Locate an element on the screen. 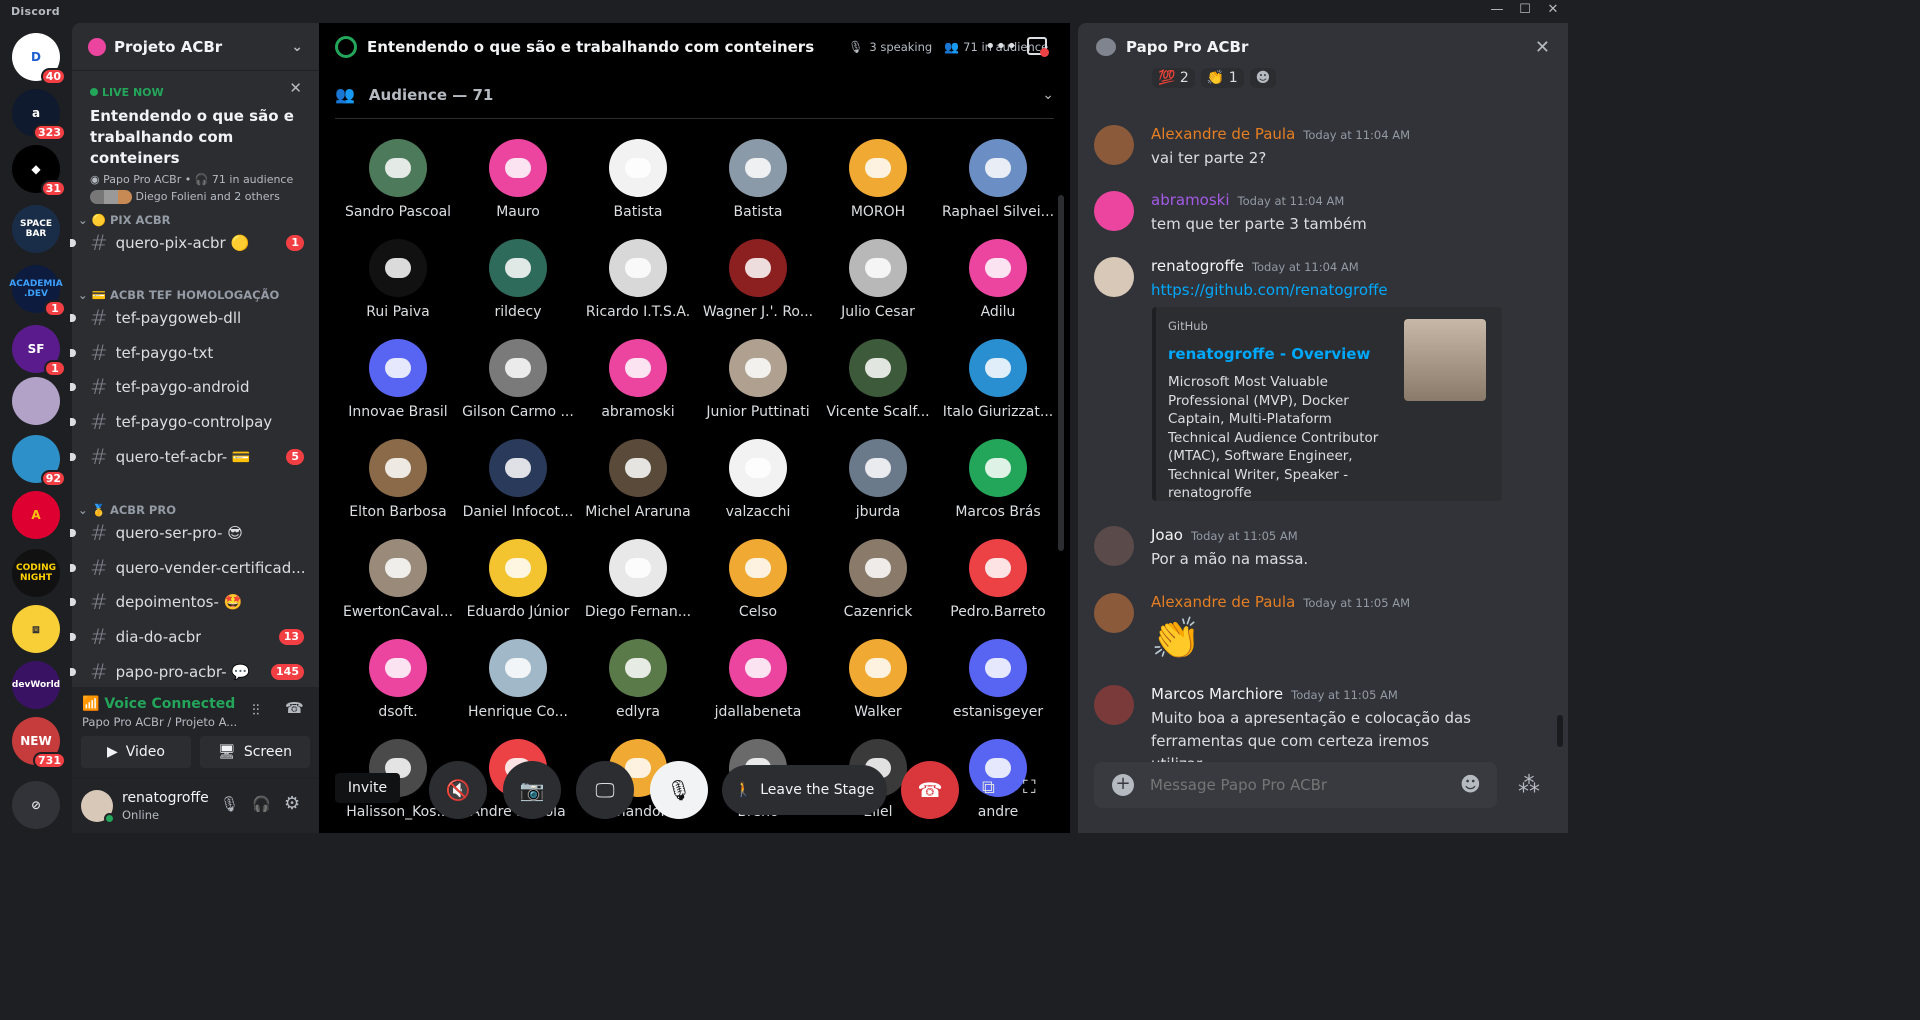 The width and height of the screenshot is (1920, 1020). server-icon is located at coordinates (36, 401).